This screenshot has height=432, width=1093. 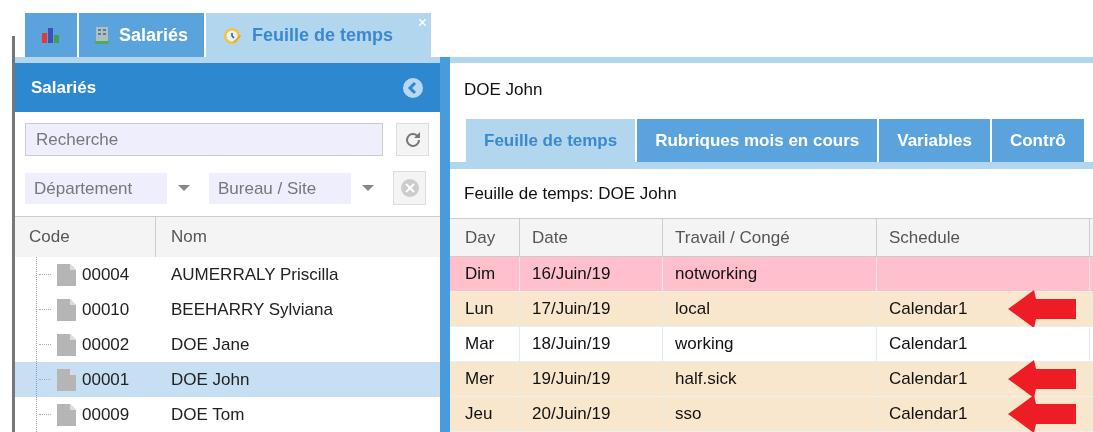 What do you see at coordinates (85, 237) in the screenshot?
I see `column-header: Code` at bounding box center [85, 237].